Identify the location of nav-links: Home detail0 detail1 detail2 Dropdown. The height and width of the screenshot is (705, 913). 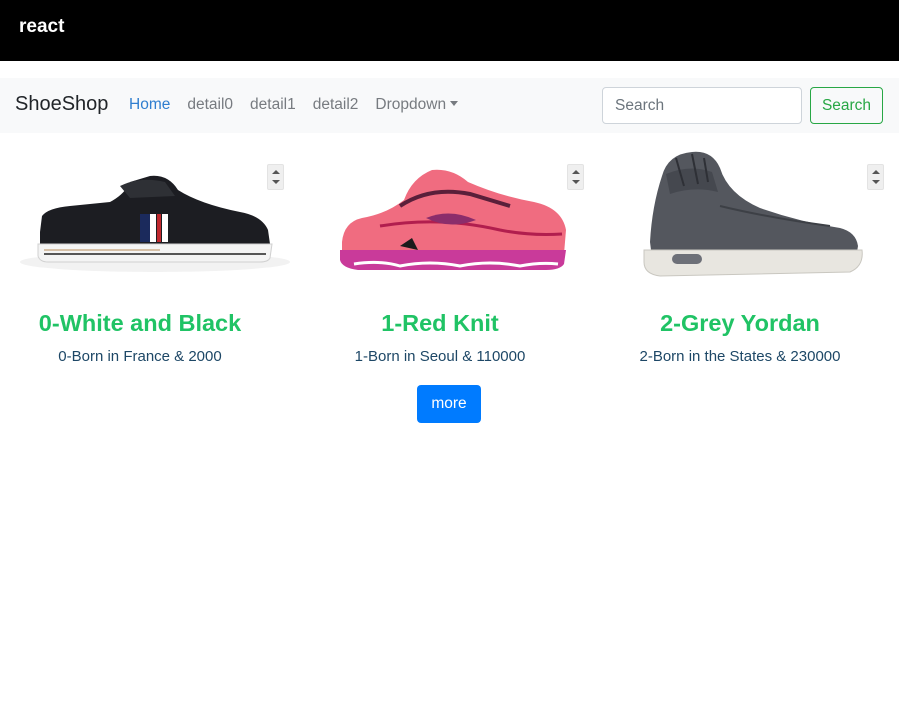
(294, 105).